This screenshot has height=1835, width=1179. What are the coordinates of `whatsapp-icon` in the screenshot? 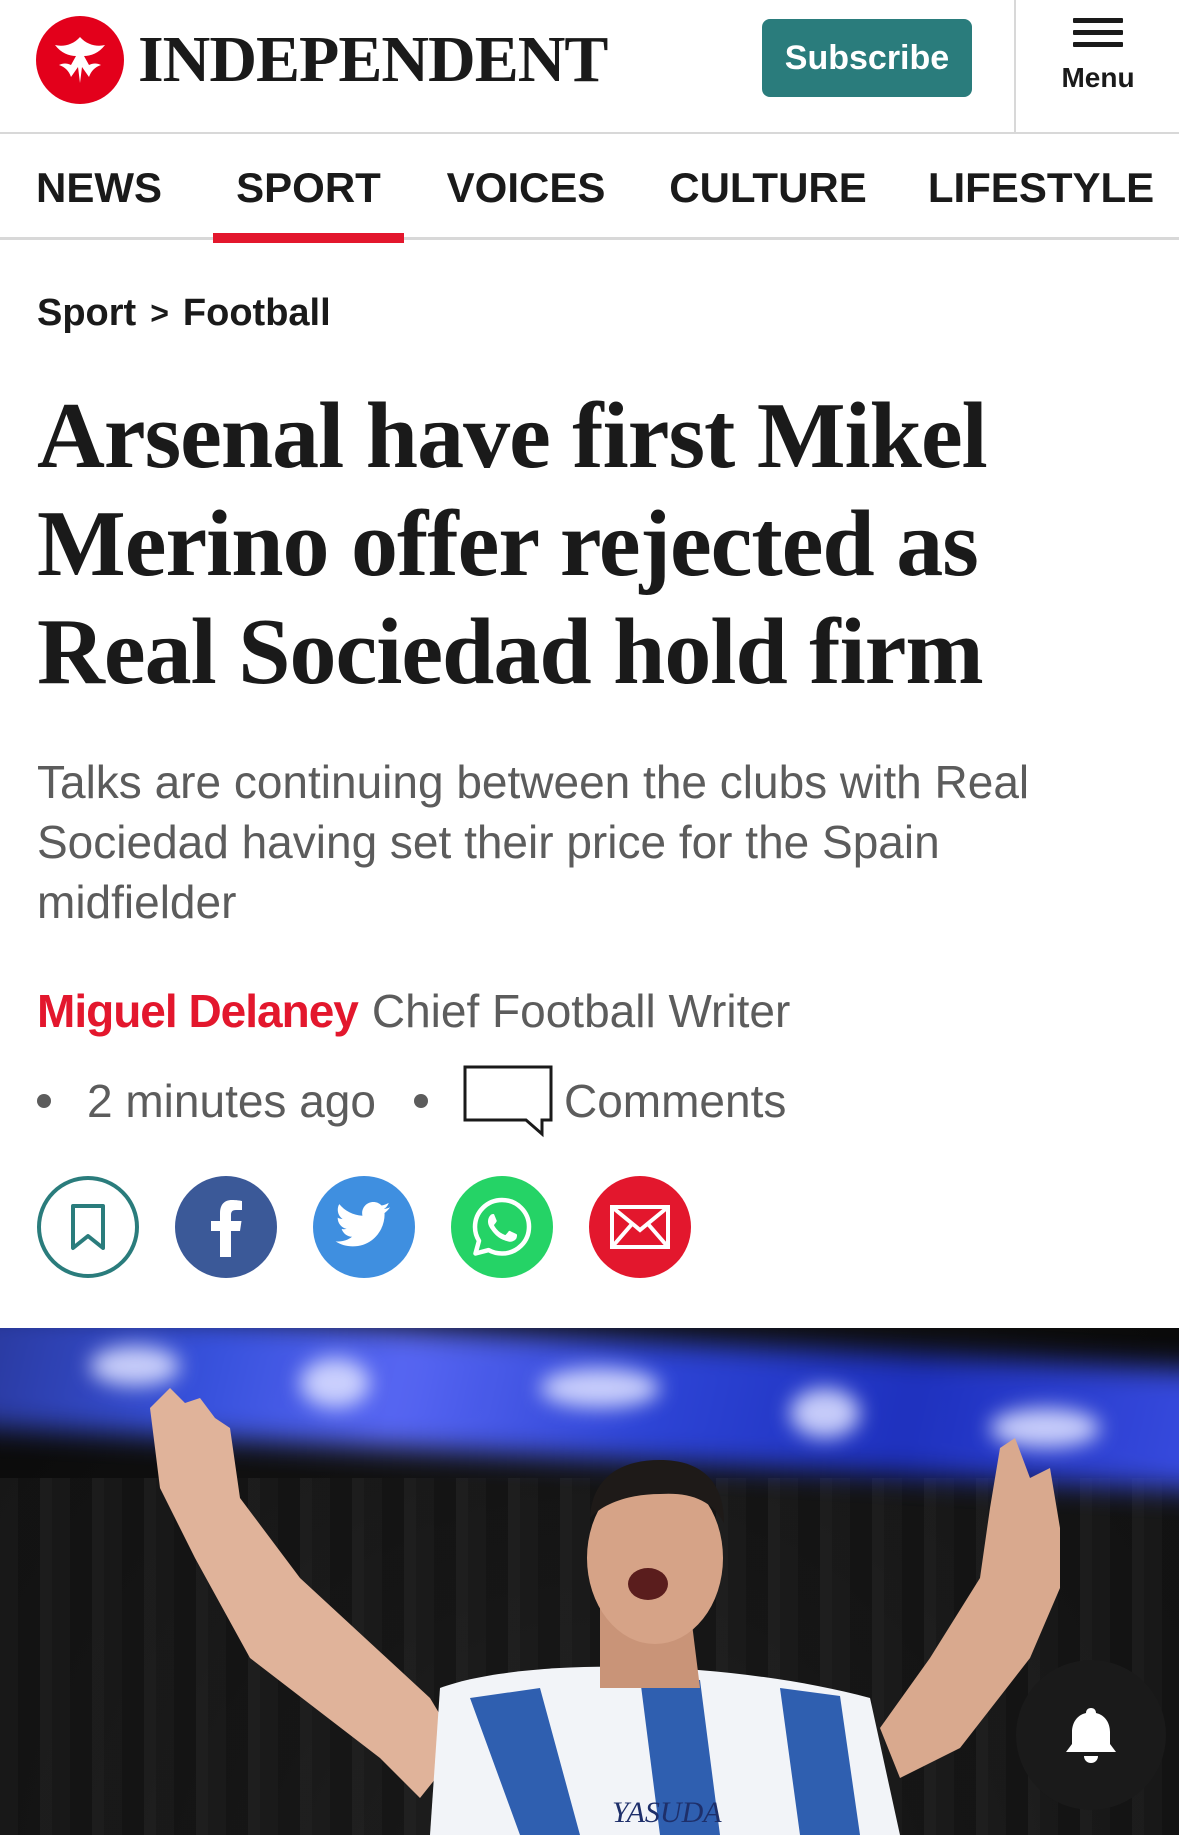 It's located at (502, 1226).